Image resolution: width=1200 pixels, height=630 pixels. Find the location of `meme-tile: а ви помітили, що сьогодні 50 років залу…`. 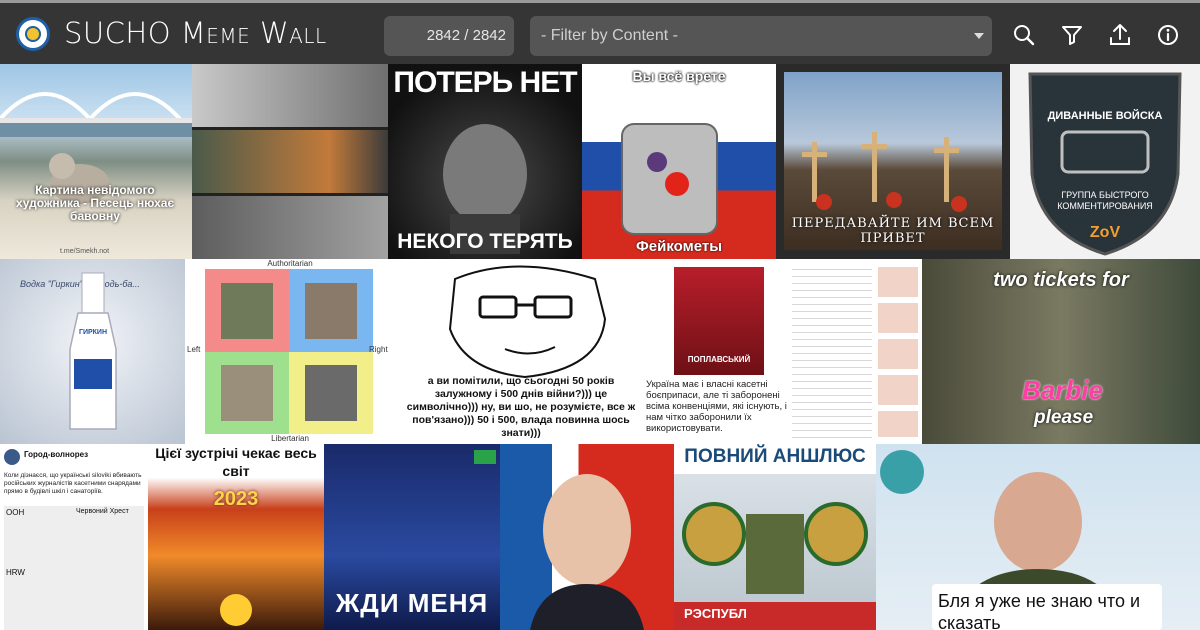

meme-tile: а ви помітили, що сьогодні 50 років залу… is located at coordinates (518, 351).